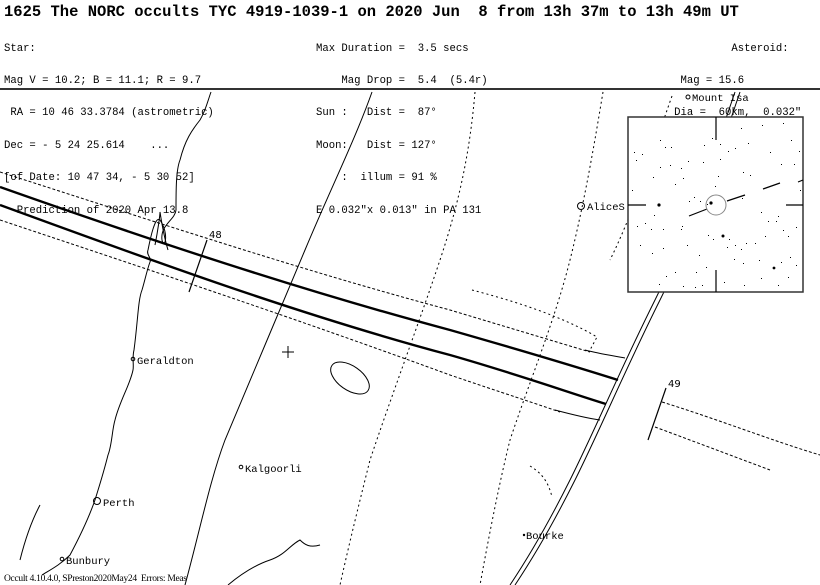  Describe the element at coordinates (288, 352) in the screenshot. I see `crosshair-marker` at that location.